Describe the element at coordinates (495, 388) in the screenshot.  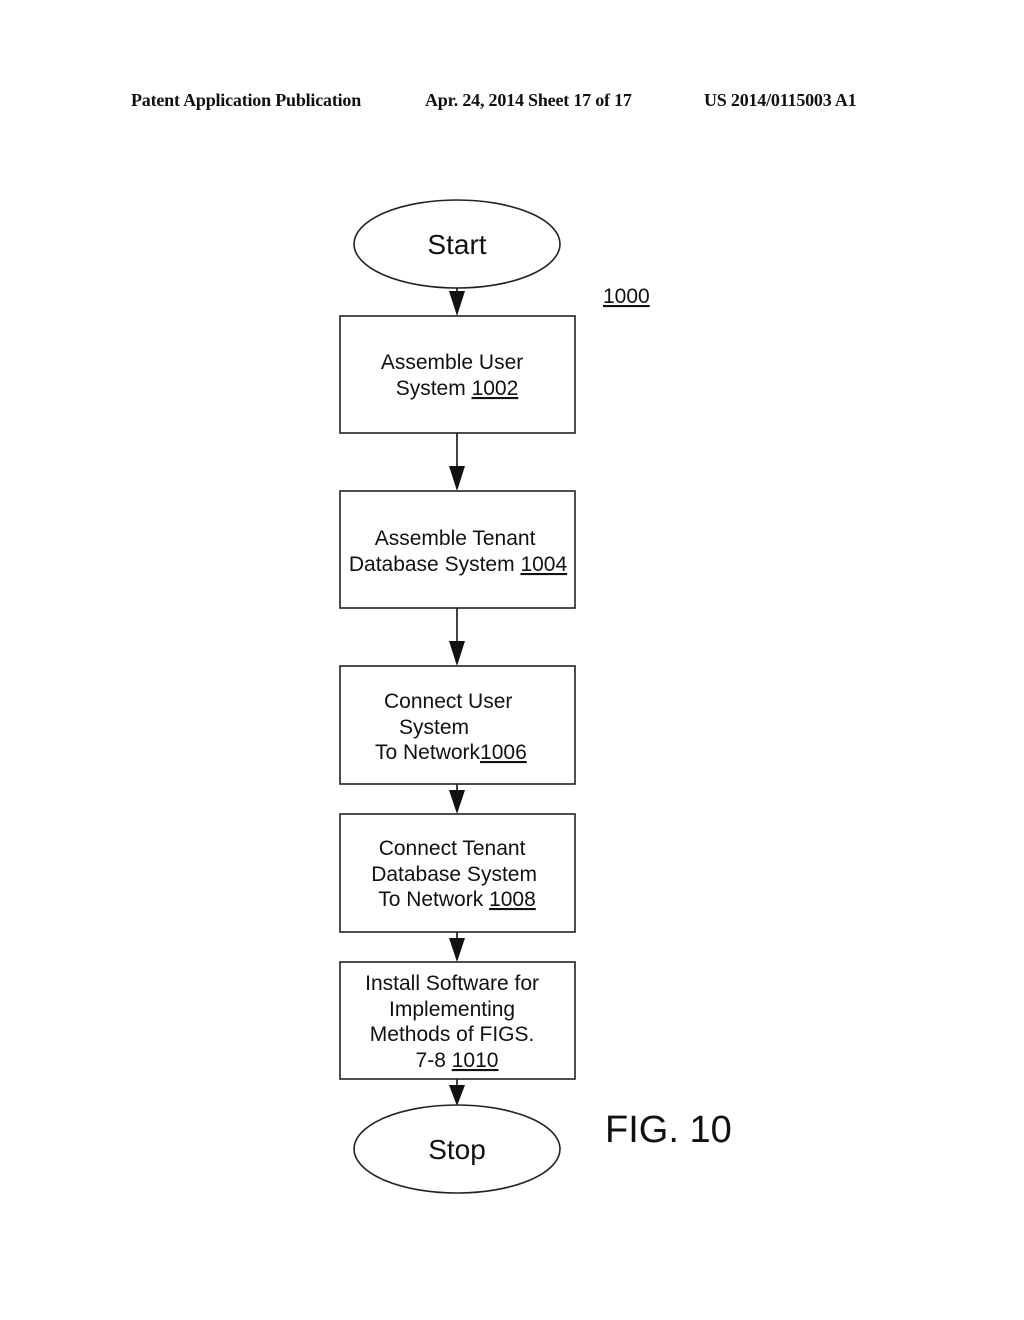
I see `step-ref-1002: 1002` at that location.